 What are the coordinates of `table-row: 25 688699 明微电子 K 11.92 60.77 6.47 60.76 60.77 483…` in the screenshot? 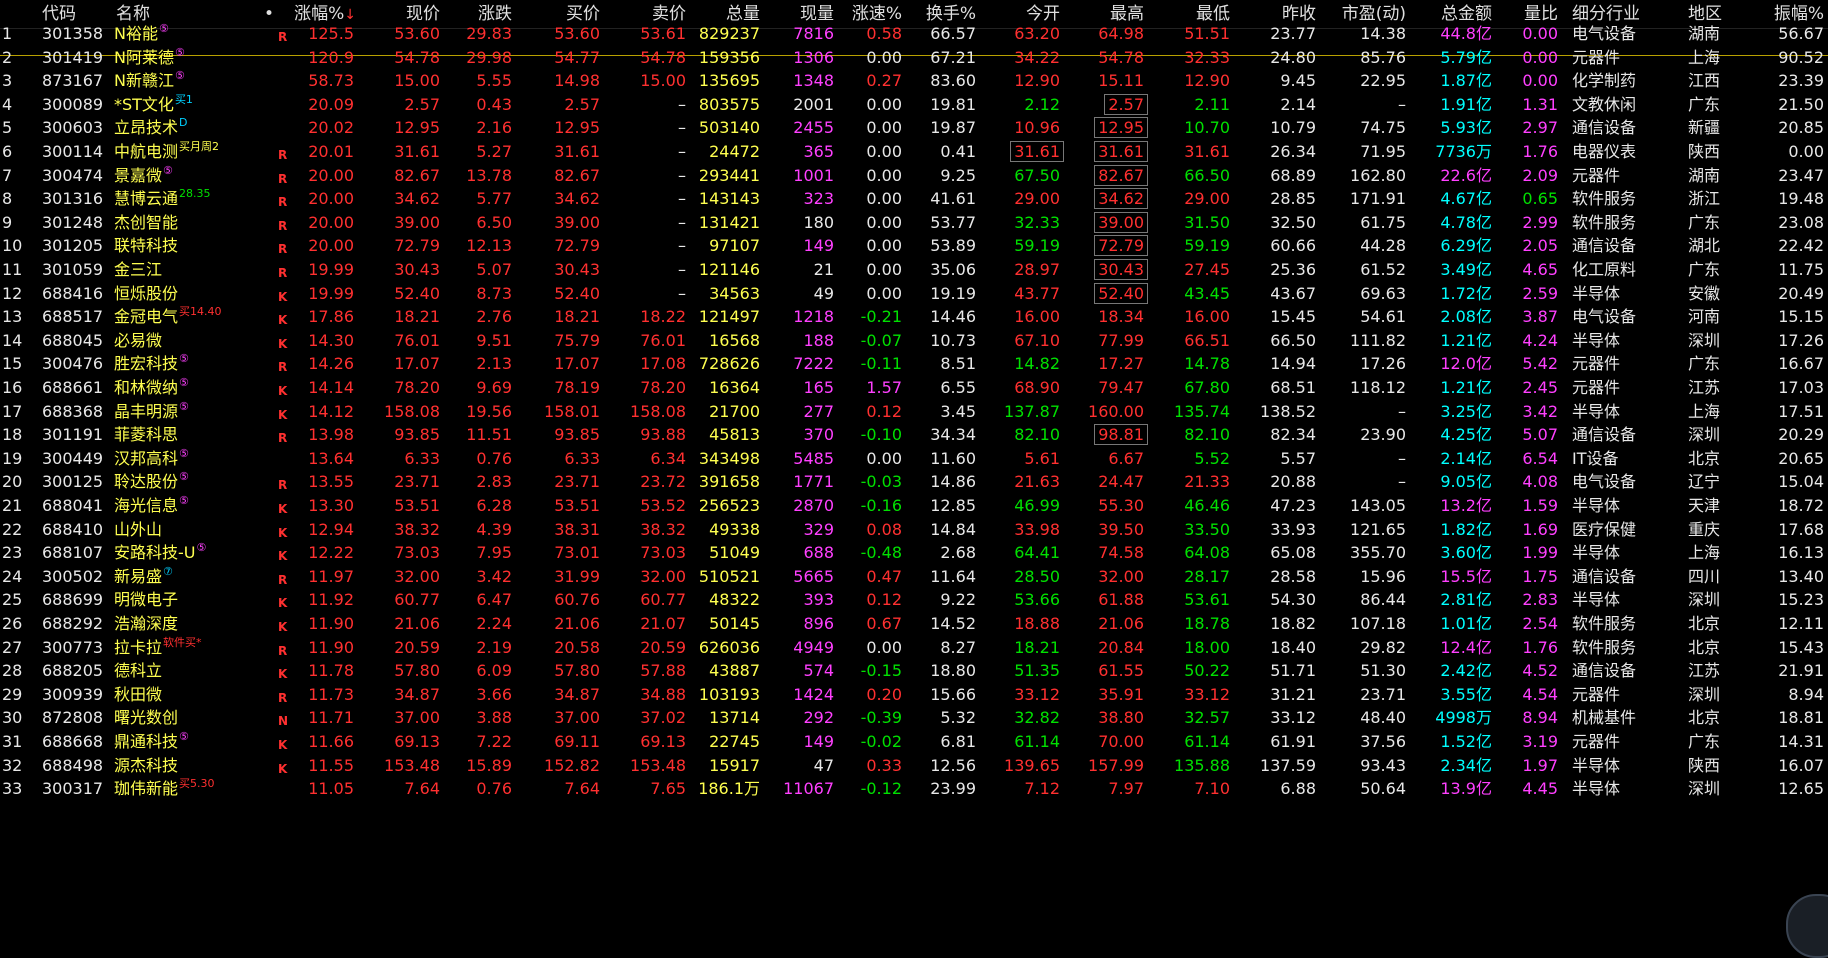 It's located at (914, 600).